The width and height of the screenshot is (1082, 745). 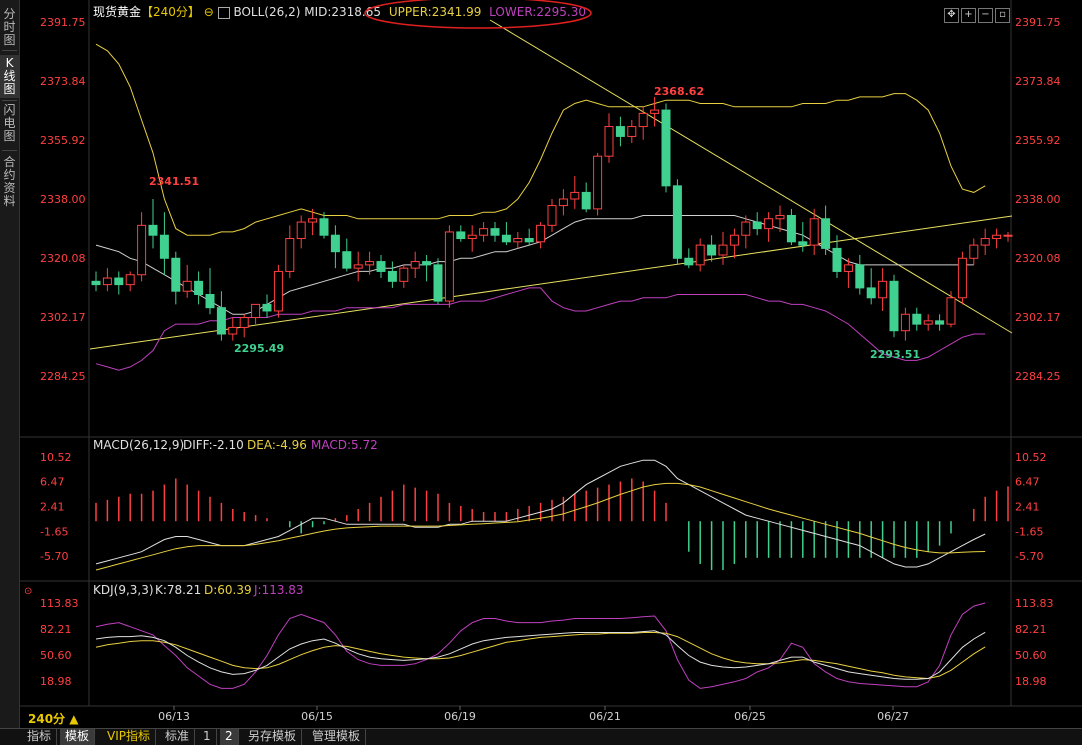 What do you see at coordinates (534, 265) in the screenshot?
I see `boll-mid-line` at bounding box center [534, 265].